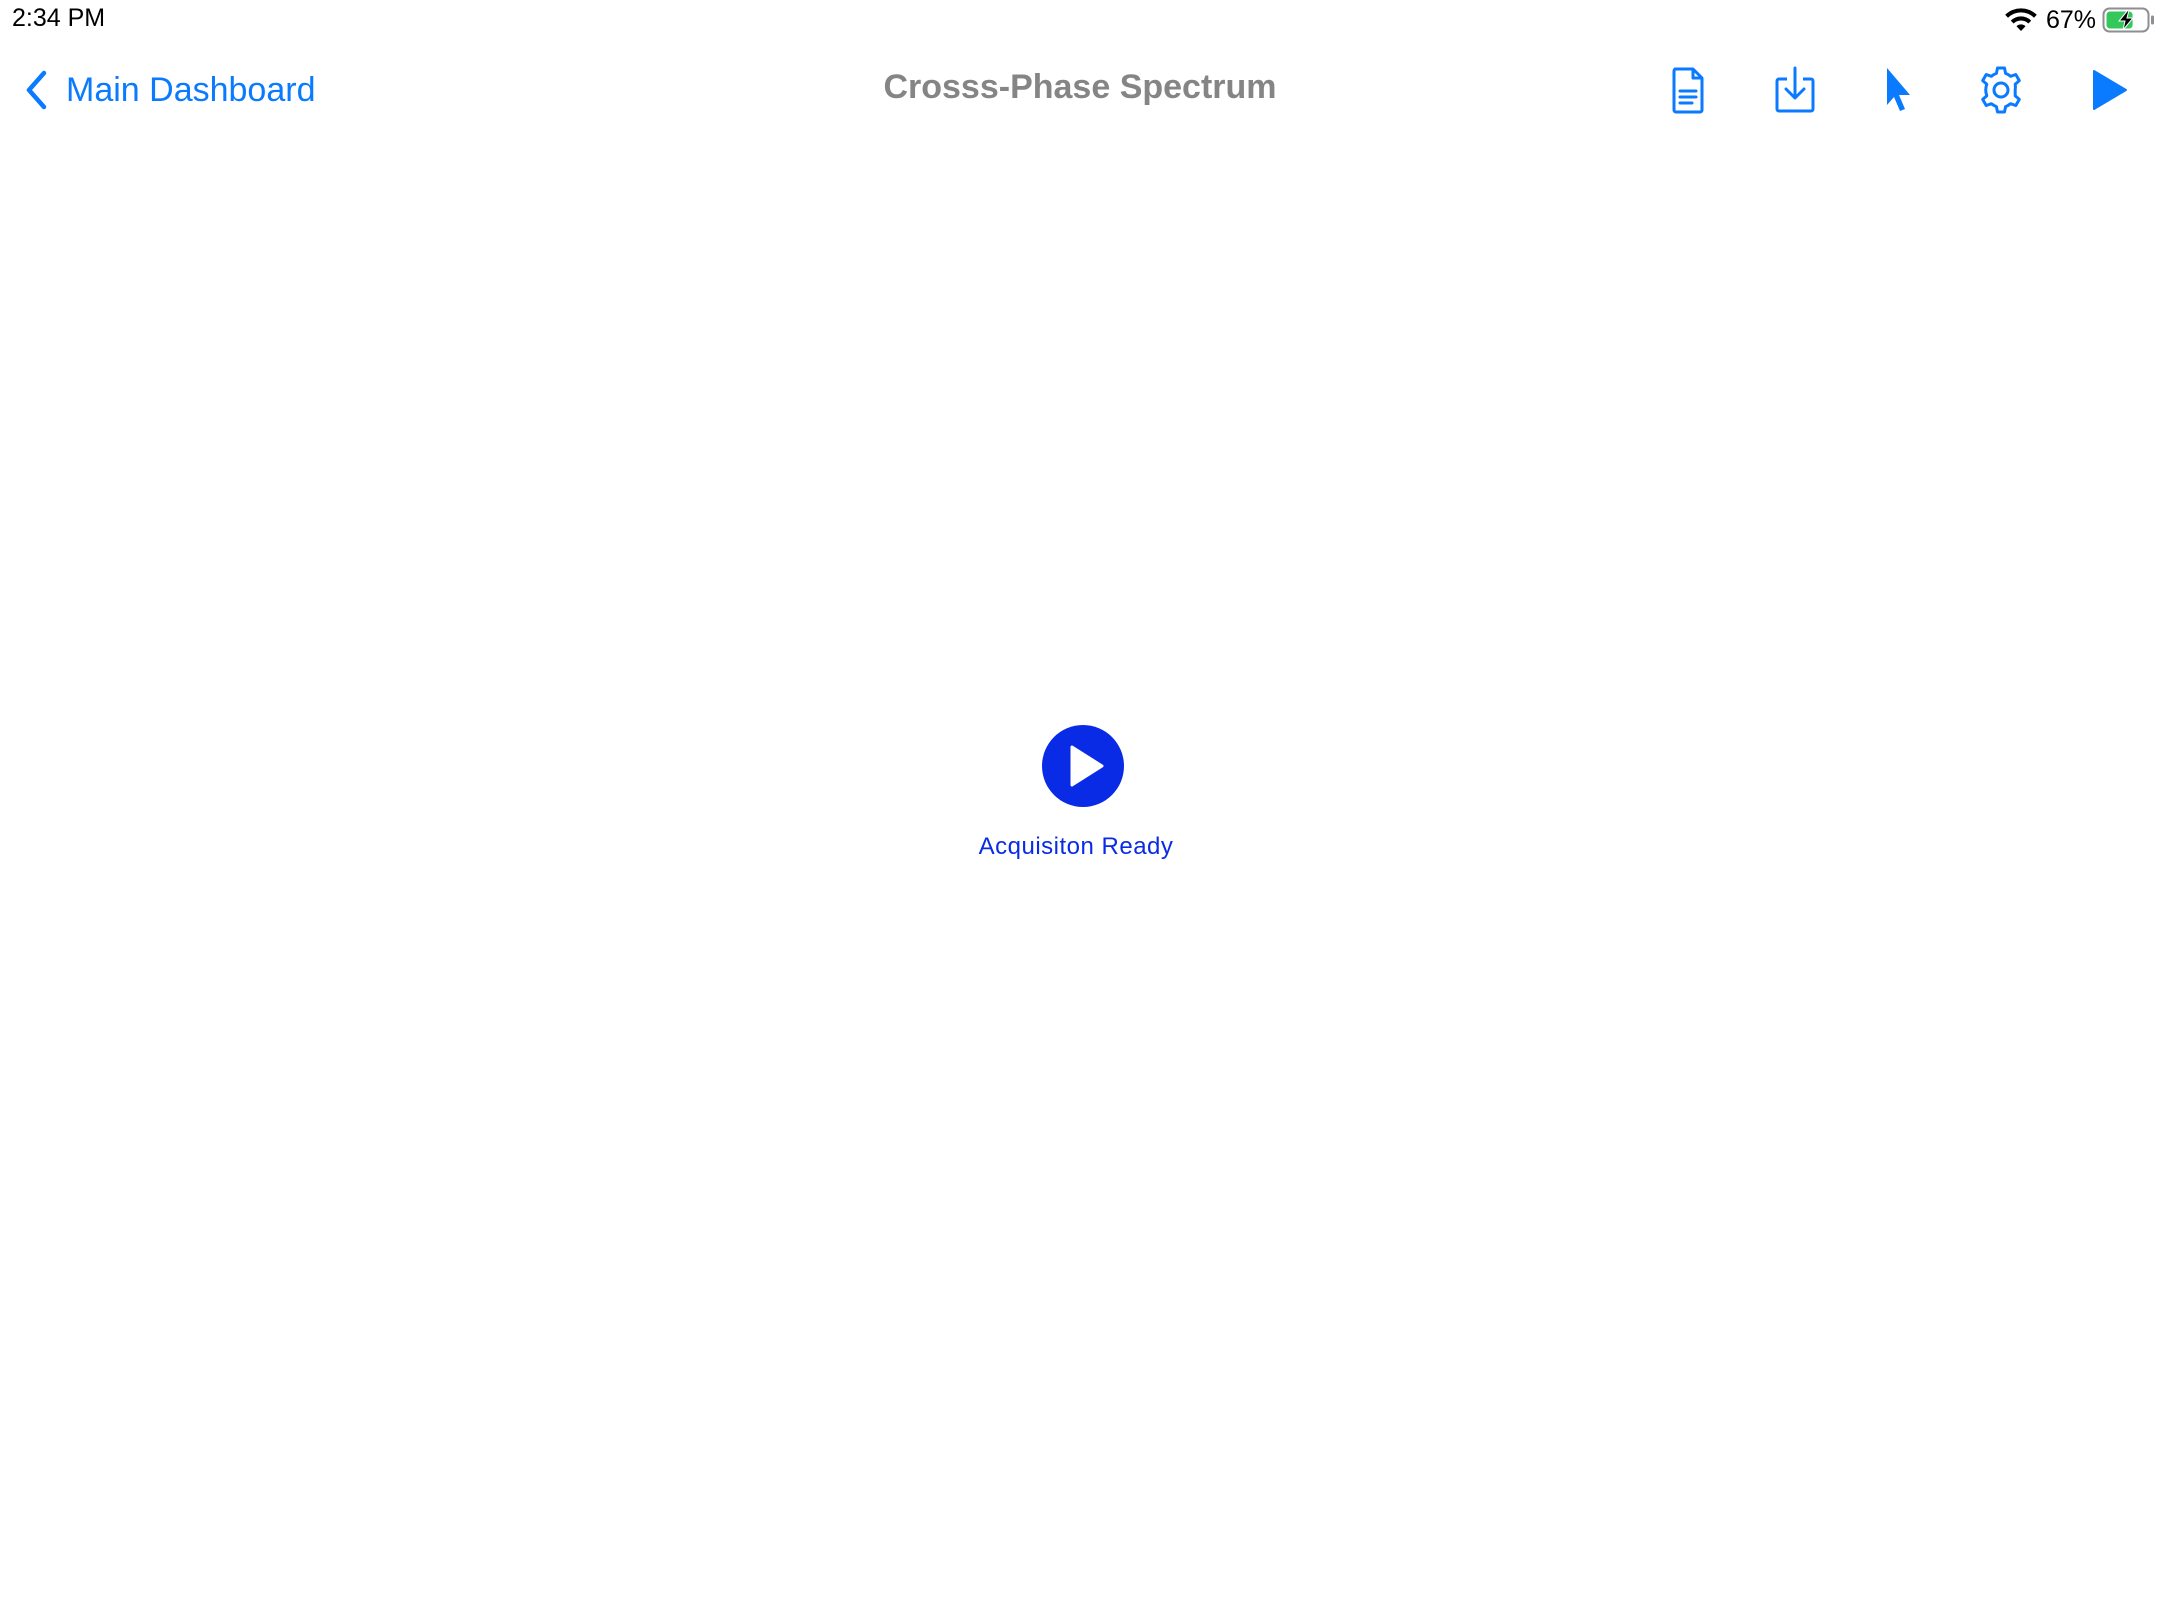  What do you see at coordinates (2070, 19) in the screenshot?
I see `battery-percent: 67%` at bounding box center [2070, 19].